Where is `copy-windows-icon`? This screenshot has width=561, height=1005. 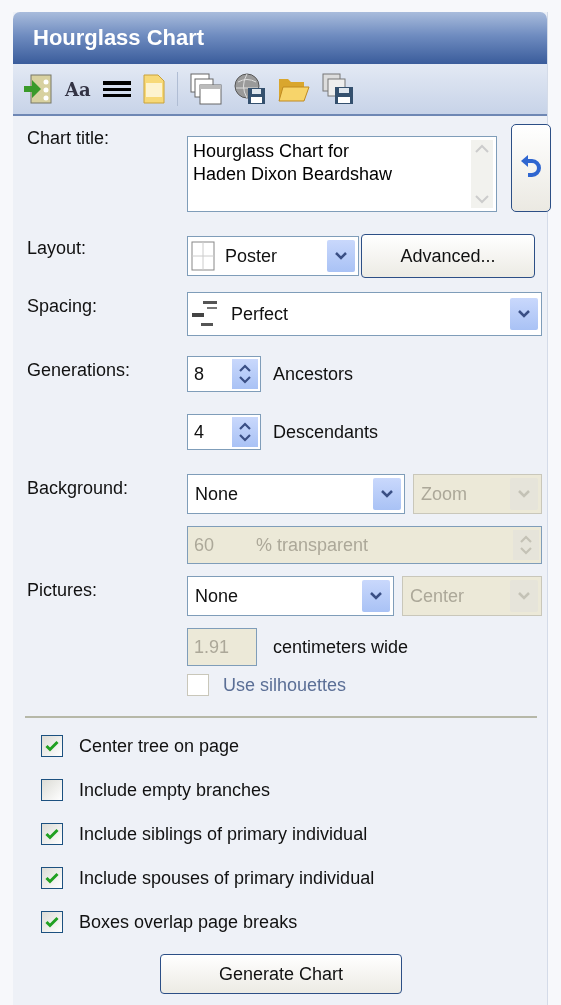 copy-windows-icon is located at coordinates (205, 89).